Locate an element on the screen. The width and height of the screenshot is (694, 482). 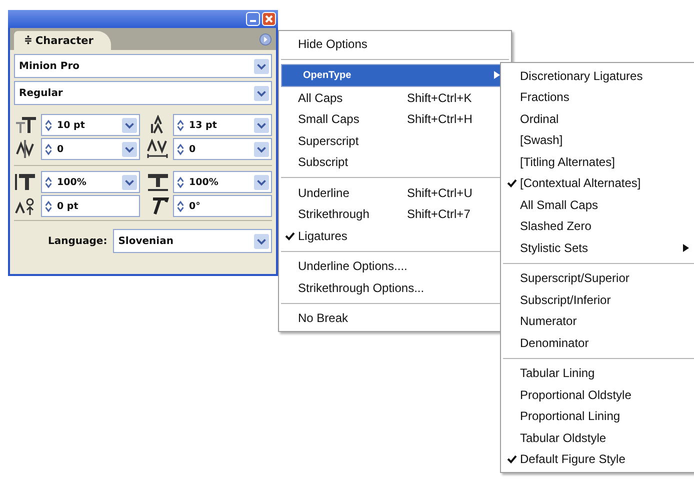
minimize-button is located at coordinates (253, 19).